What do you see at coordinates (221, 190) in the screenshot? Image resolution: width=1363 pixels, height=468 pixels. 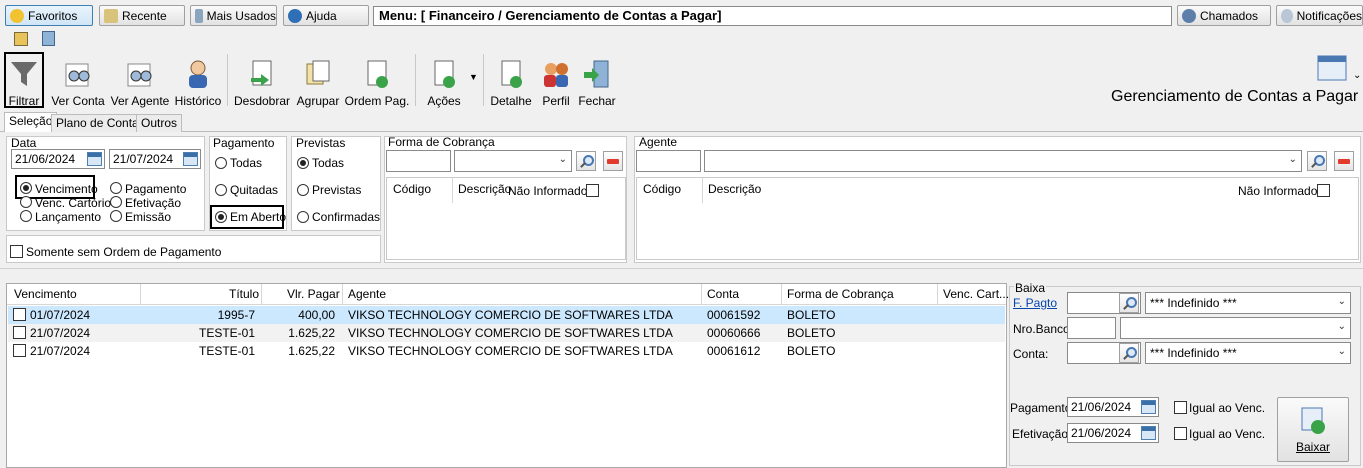 I see `quitadas-radio` at bounding box center [221, 190].